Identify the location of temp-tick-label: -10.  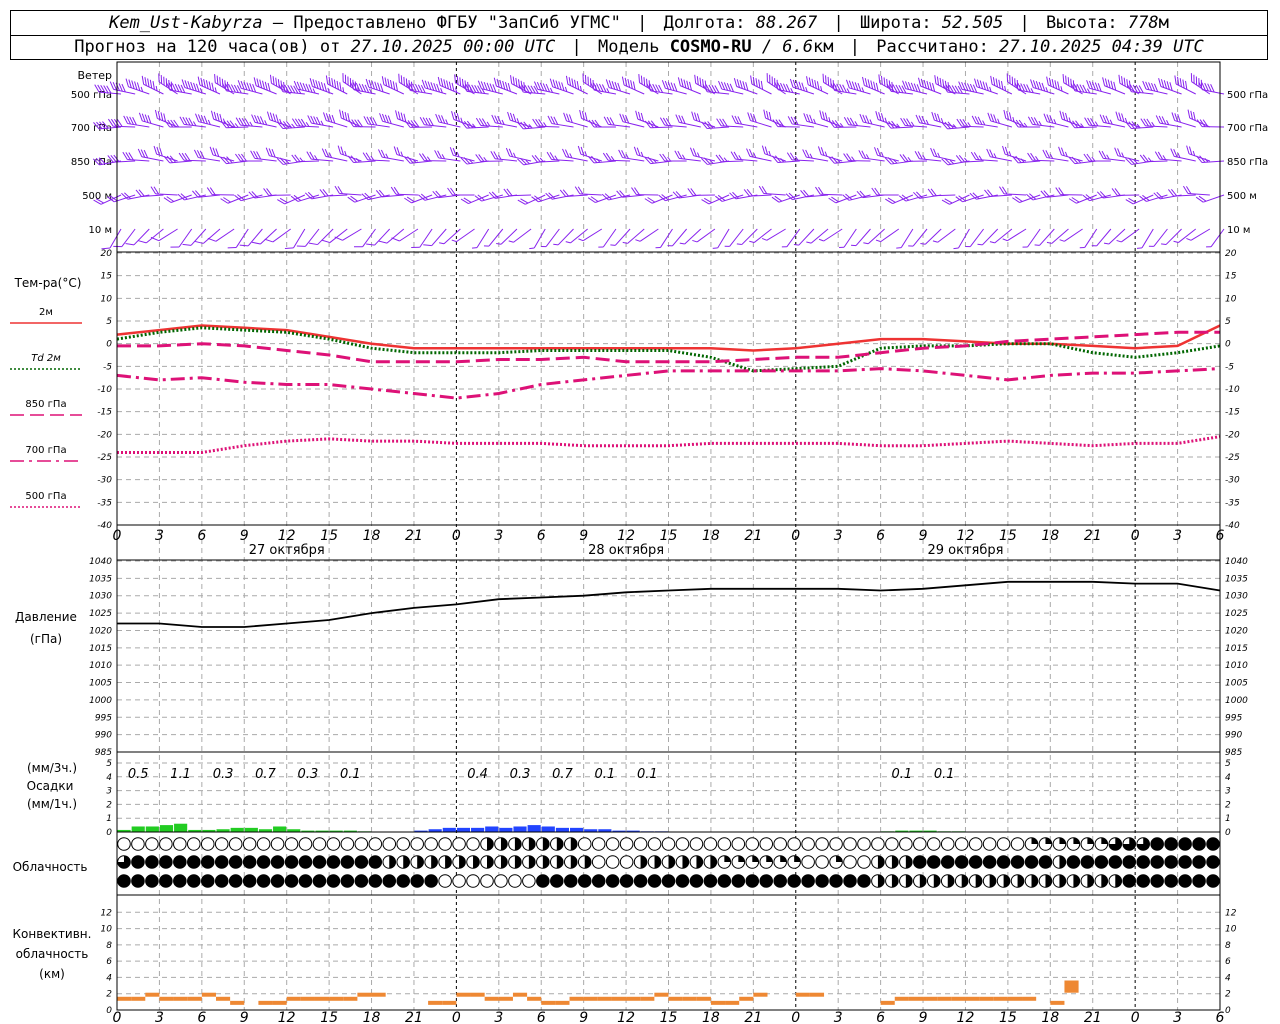
(104, 390).